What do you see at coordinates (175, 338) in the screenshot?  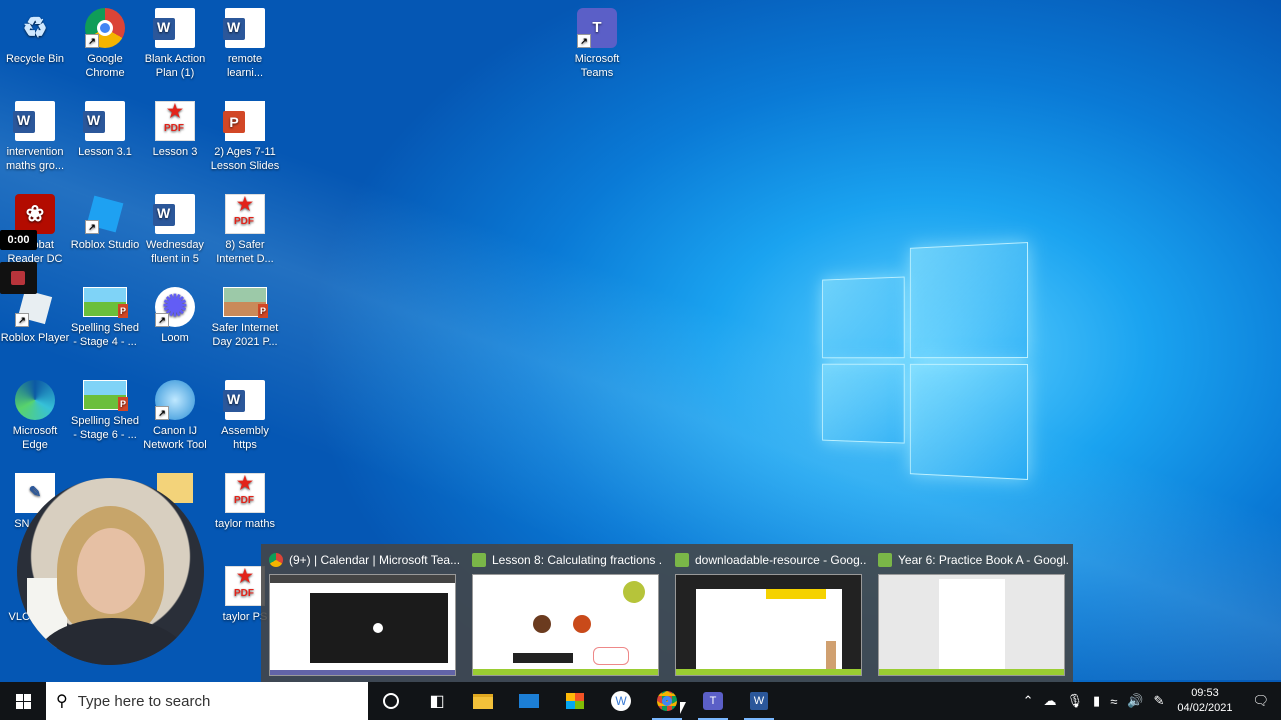 I see `icon-label: Loom` at bounding box center [175, 338].